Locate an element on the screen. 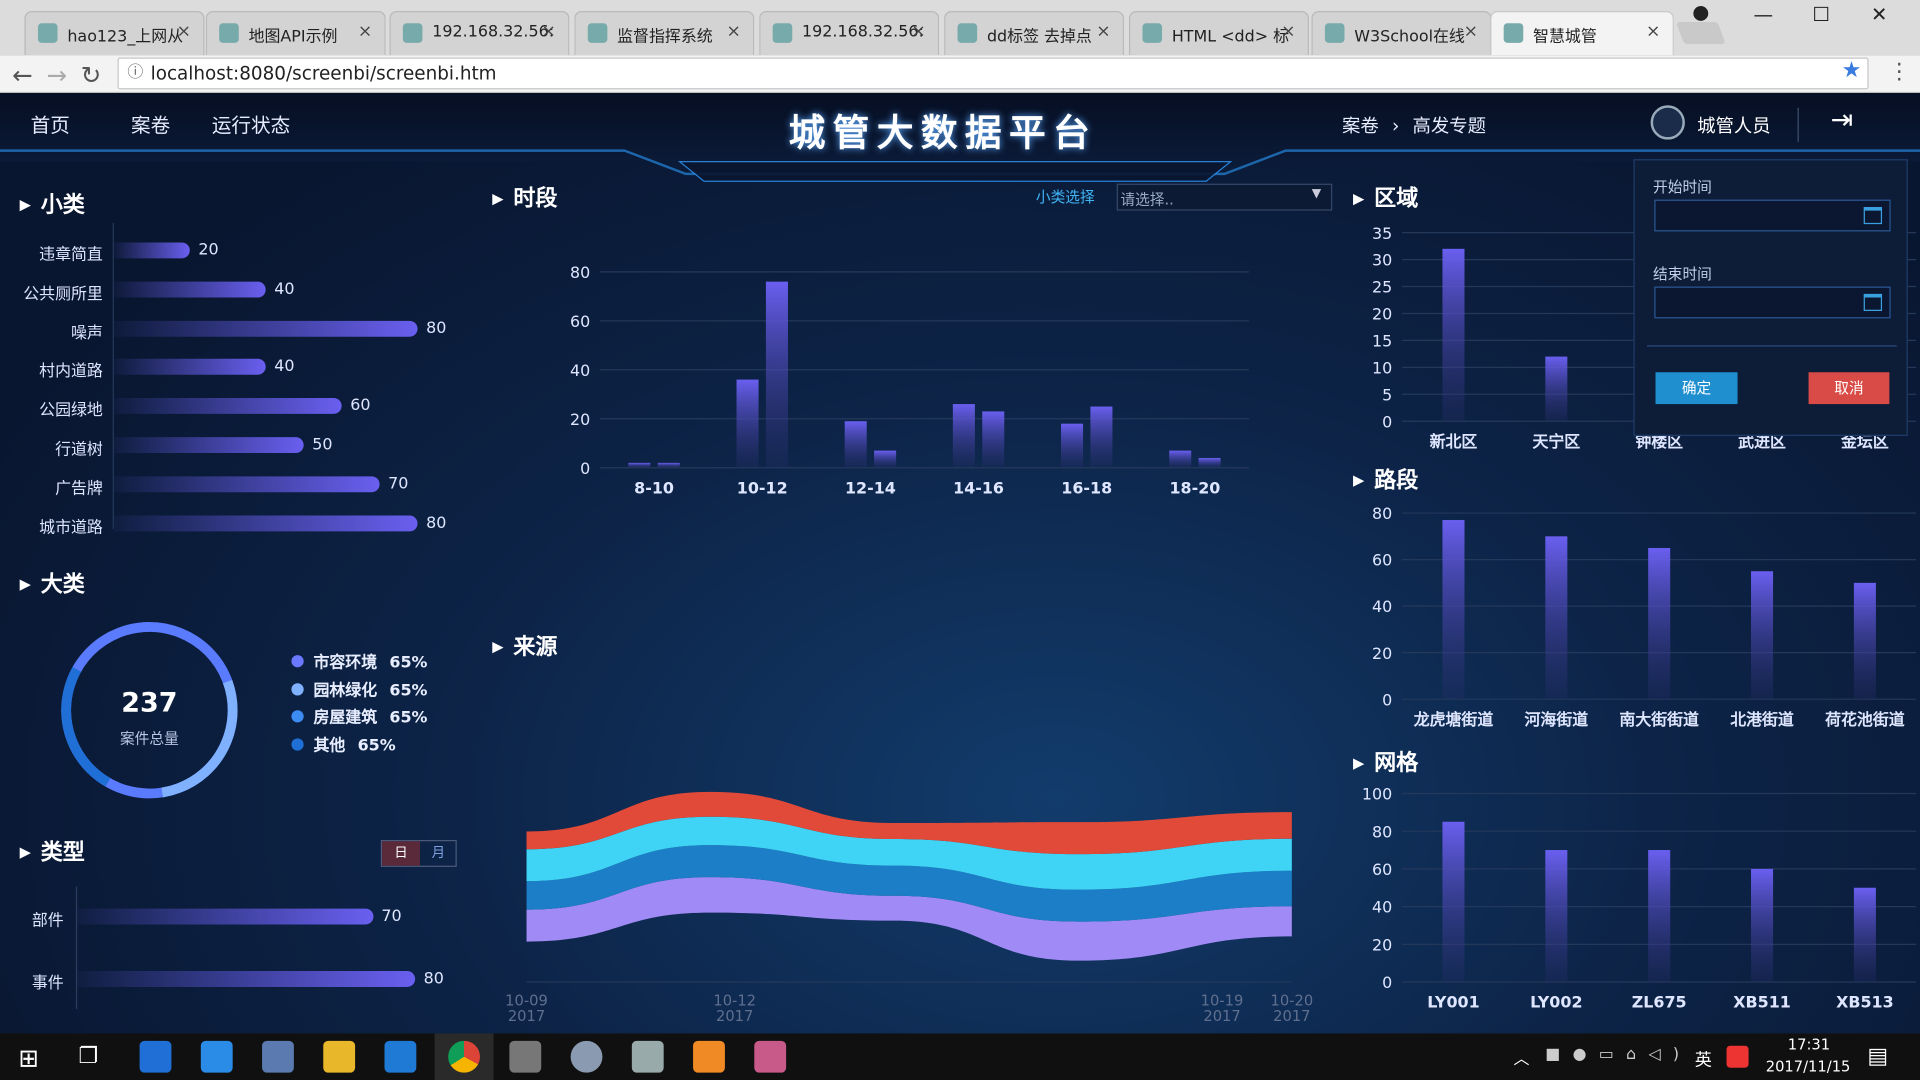 The image size is (1920, 1080). x-tick-label: 10-19 is located at coordinates (1222, 1000).